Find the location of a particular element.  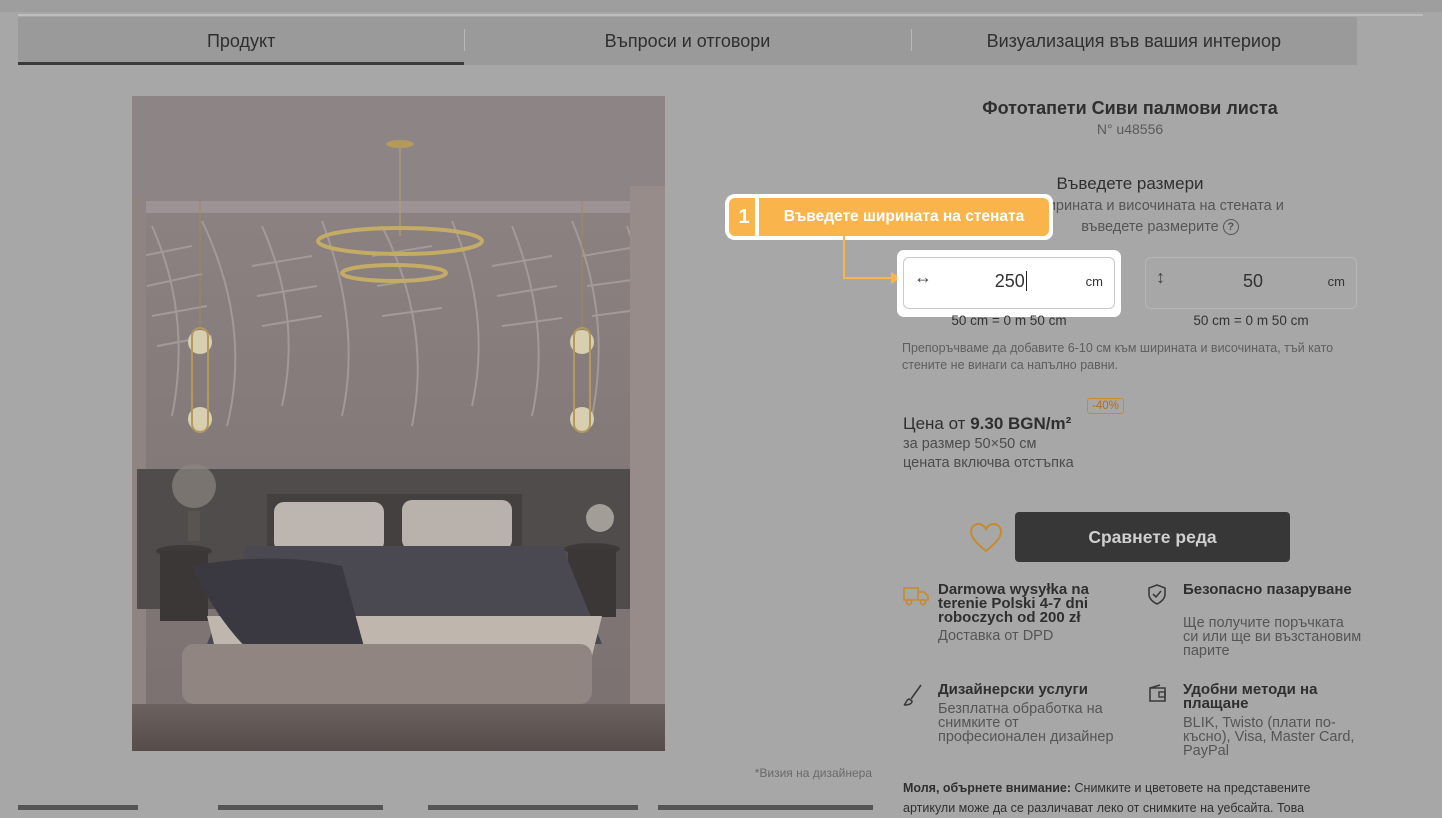

tooltip-arrow-icon is located at coordinates (872, 260).